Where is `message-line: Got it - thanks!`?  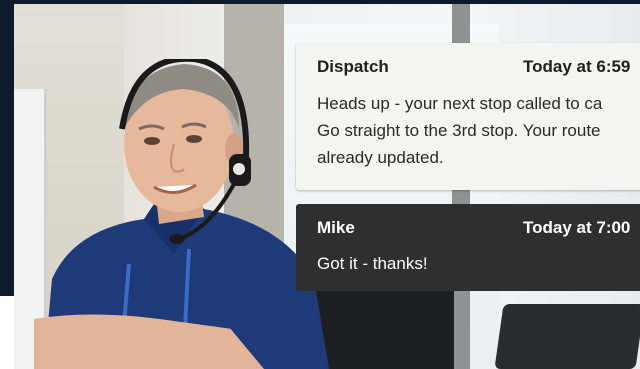
message-line: Got it - thanks! is located at coordinates (372, 263).